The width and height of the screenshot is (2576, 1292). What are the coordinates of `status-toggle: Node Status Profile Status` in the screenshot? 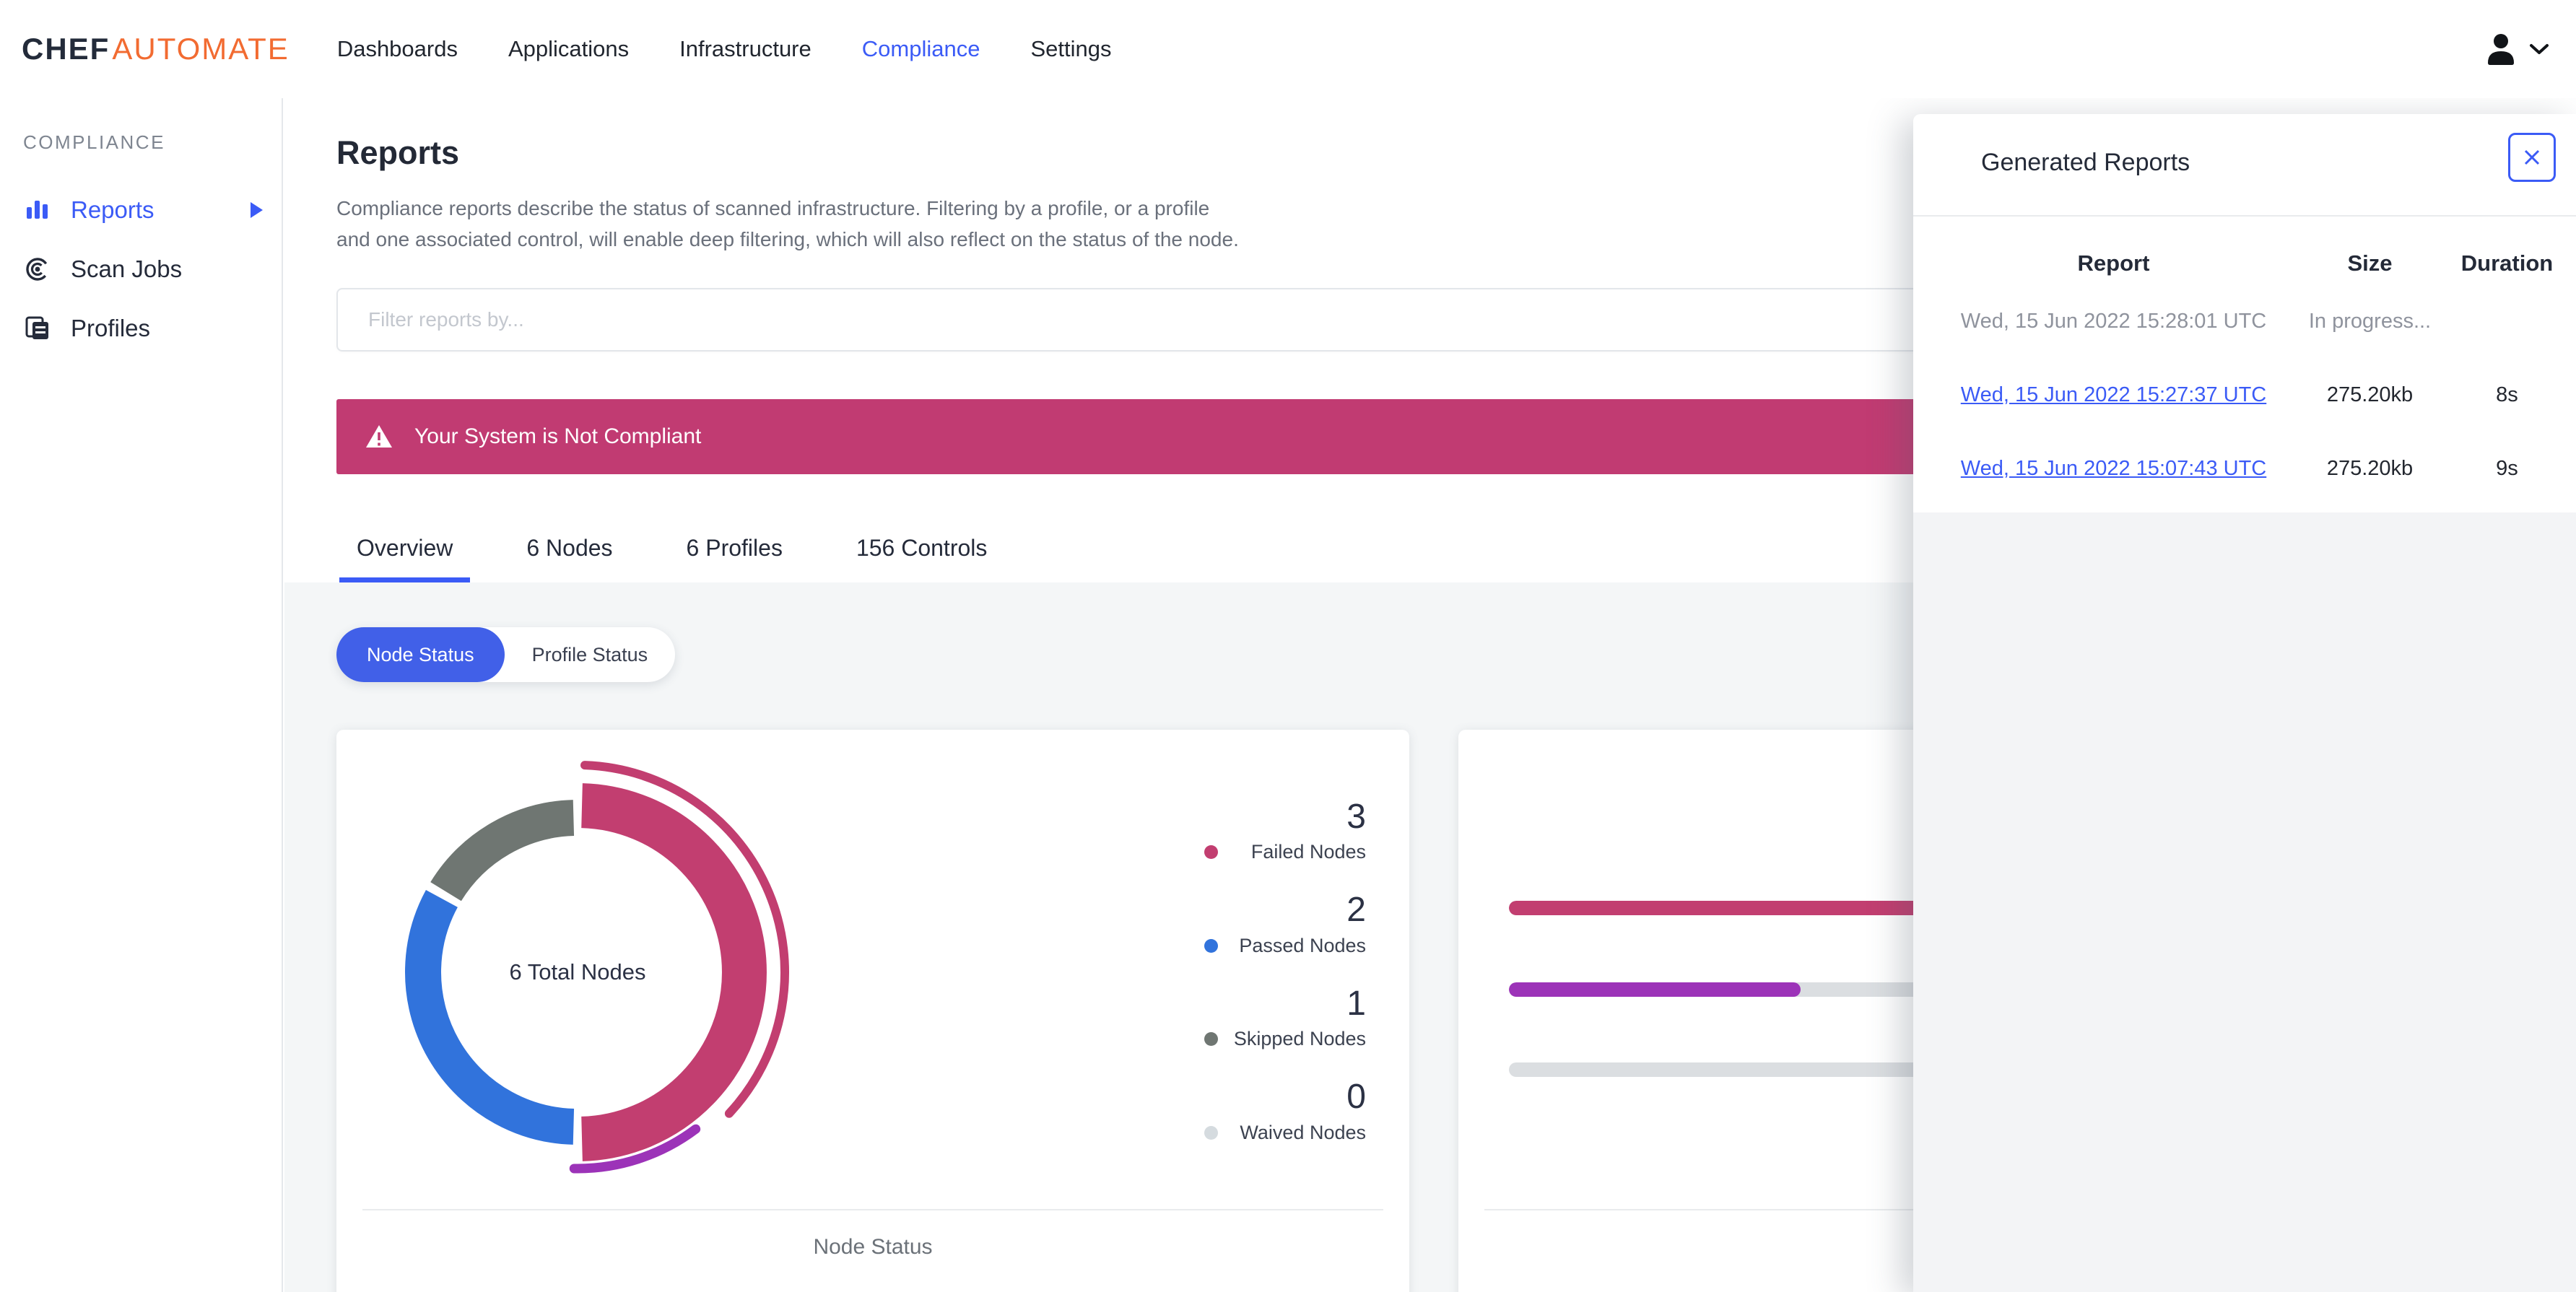 It's located at (506, 655).